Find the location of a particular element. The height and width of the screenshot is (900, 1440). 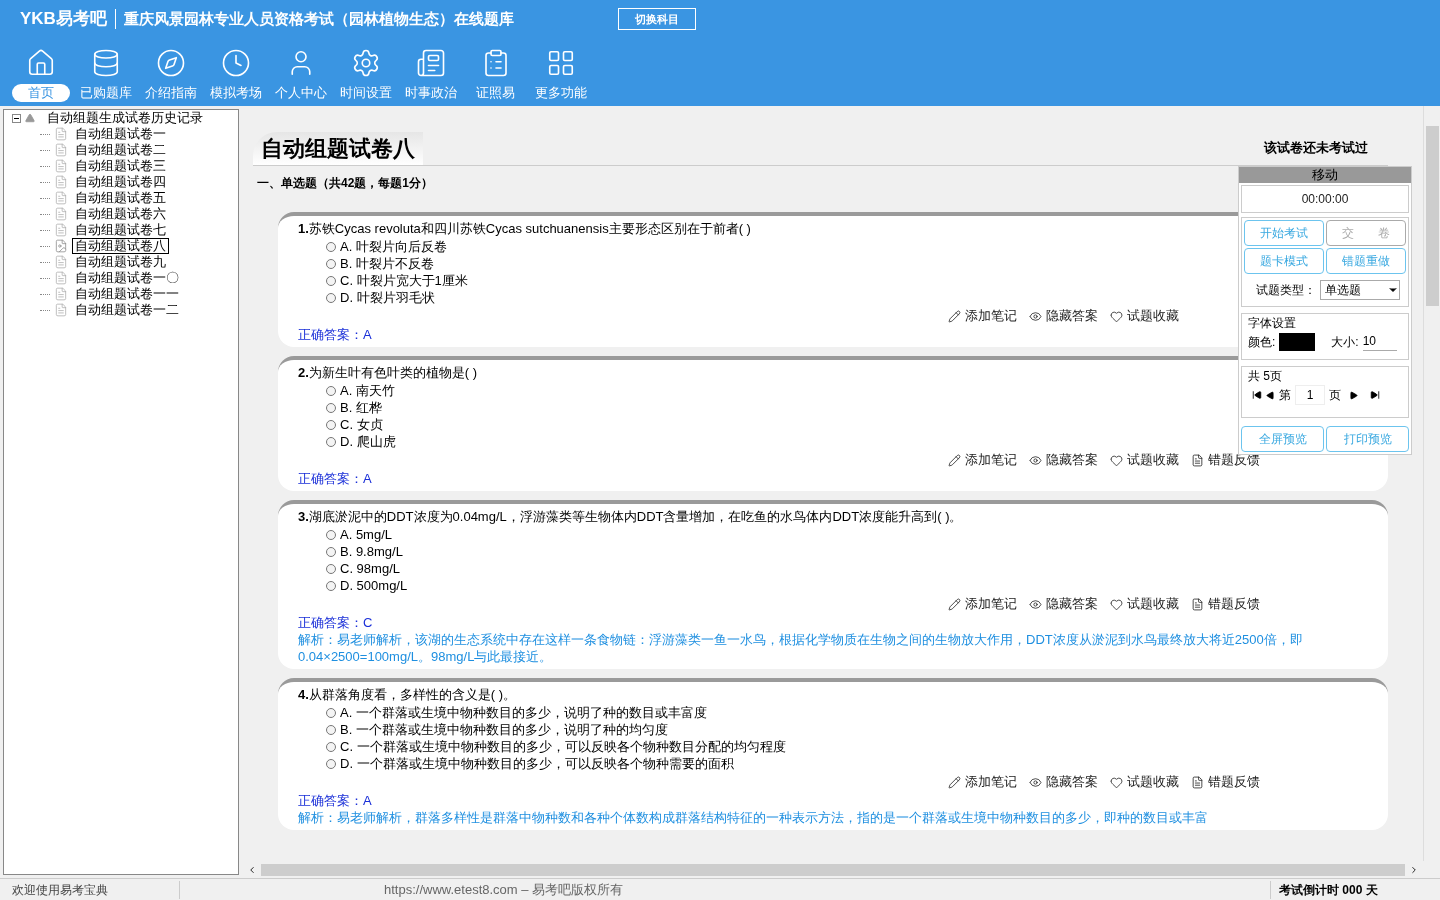

tree-item: 自动组题试卷七 is located at coordinates (120, 230).